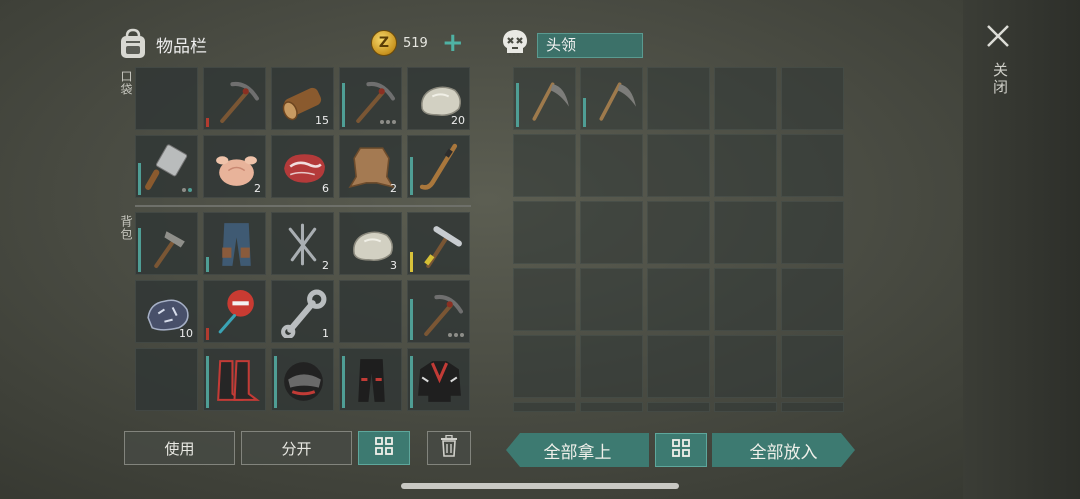 Image resolution: width=1080 pixels, height=499 pixels. What do you see at coordinates (303, 206) in the screenshot?
I see `inventory-divider` at bounding box center [303, 206].